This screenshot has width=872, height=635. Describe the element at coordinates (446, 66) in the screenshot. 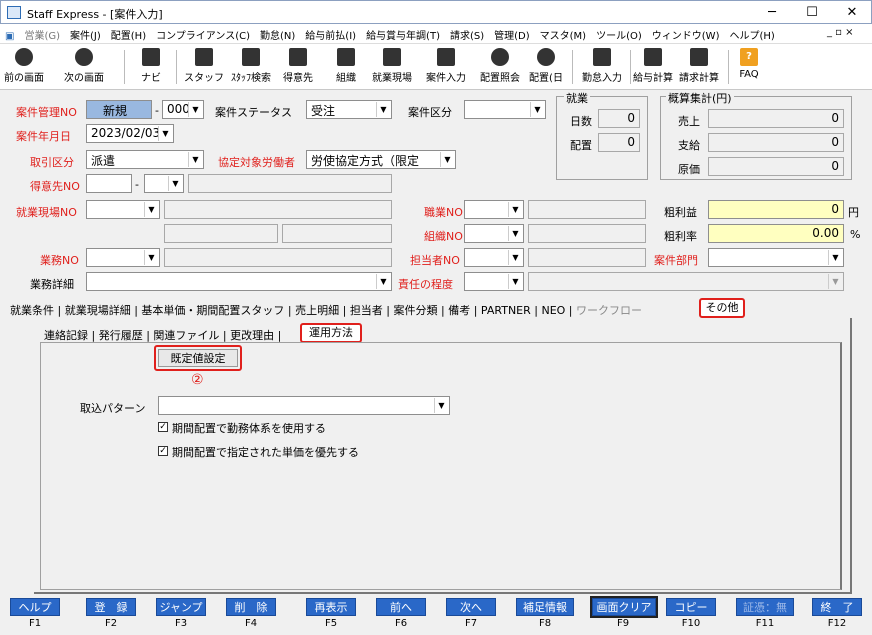

I see `case-input-button: 案件入力` at that location.